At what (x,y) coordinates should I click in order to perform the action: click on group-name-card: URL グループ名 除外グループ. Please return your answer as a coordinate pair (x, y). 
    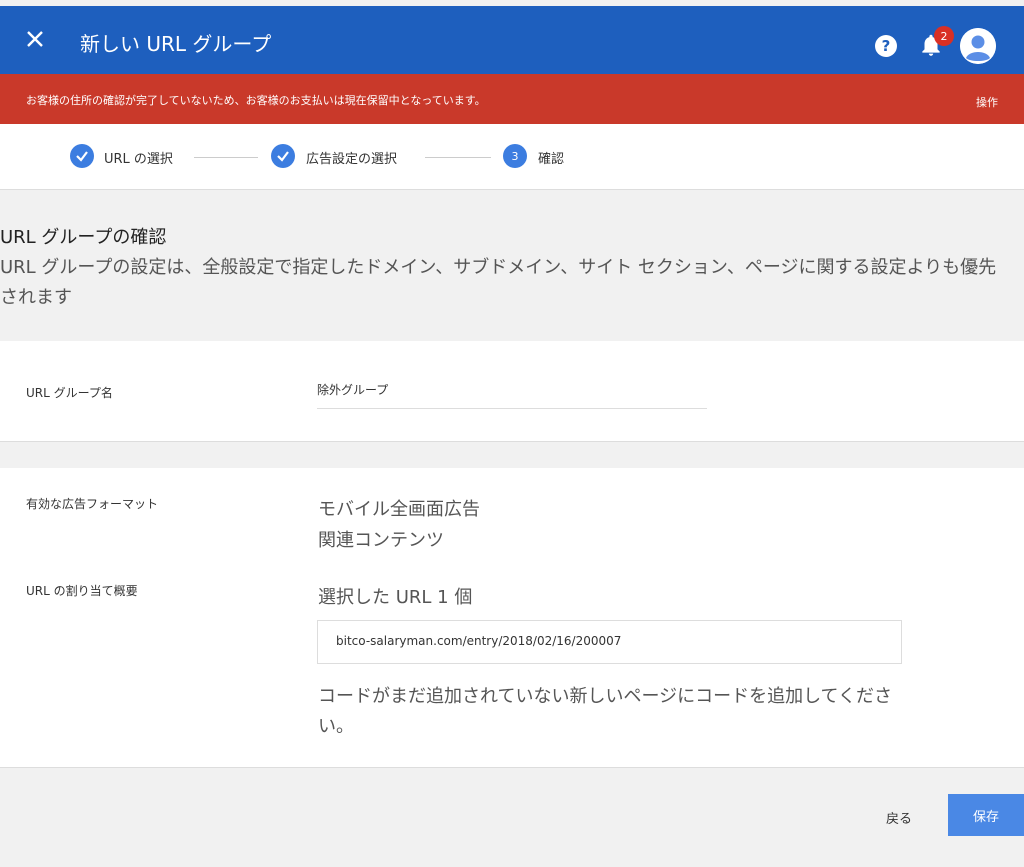
    Looking at the image, I should click on (512, 391).